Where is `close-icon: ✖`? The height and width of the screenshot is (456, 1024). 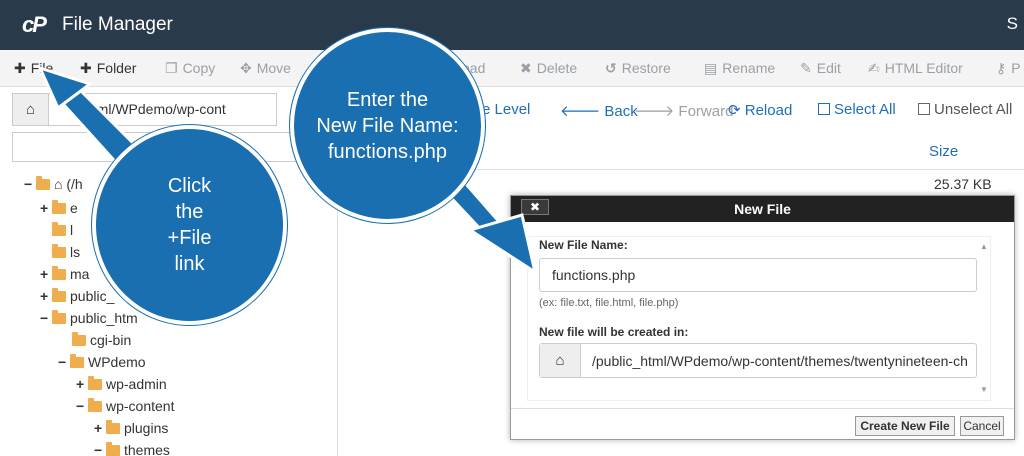
close-icon: ✖ is located at coordinates (535, 207).